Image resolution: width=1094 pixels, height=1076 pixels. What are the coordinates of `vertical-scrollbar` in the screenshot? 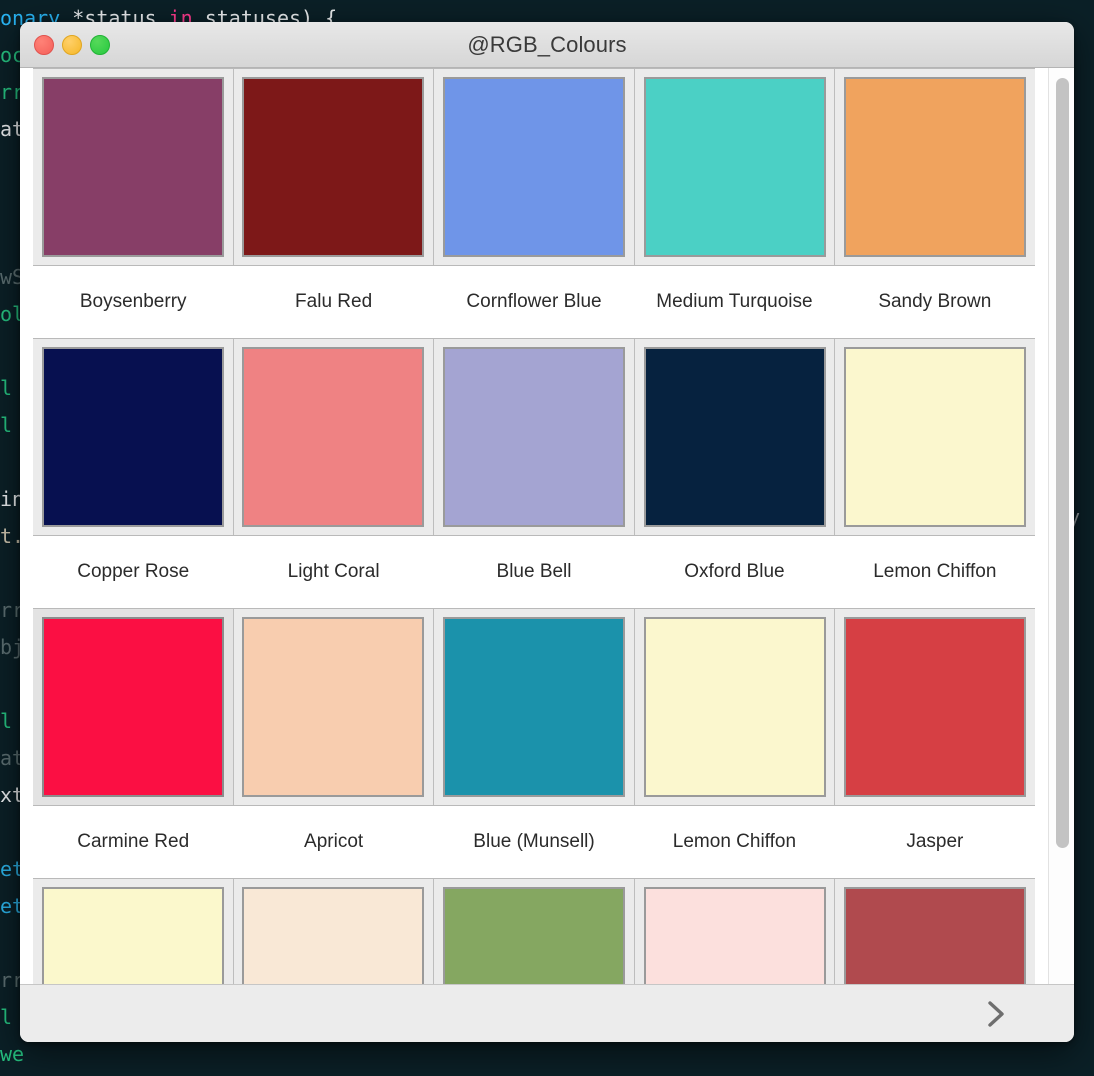 It's located at (1061, 526).